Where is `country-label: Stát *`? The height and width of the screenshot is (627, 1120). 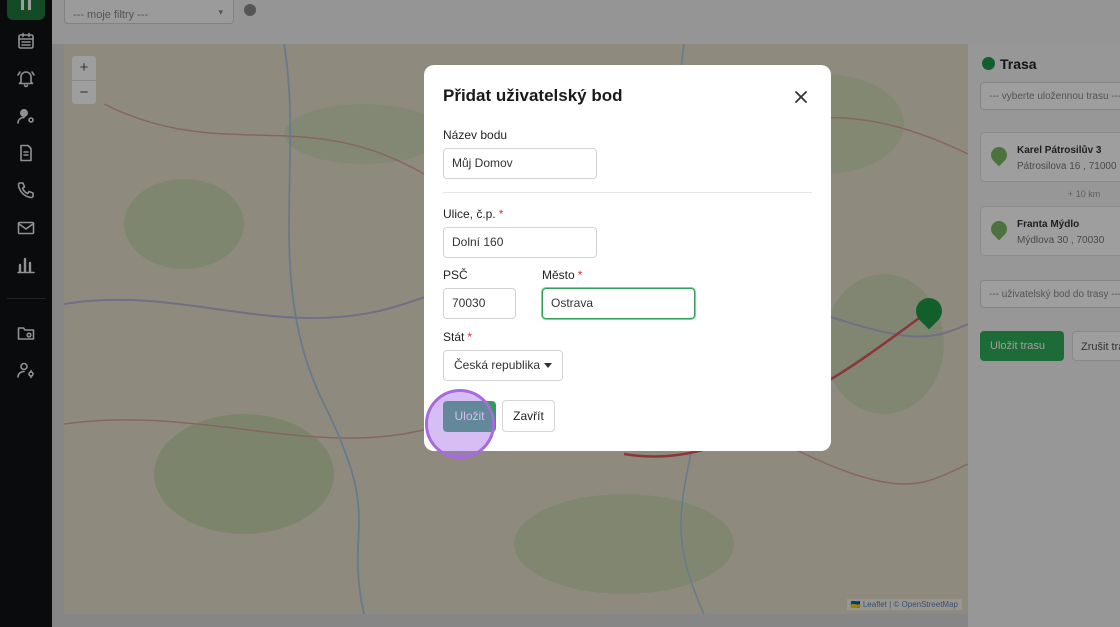
country-label: Stát * is located at coordinates (457, 337).